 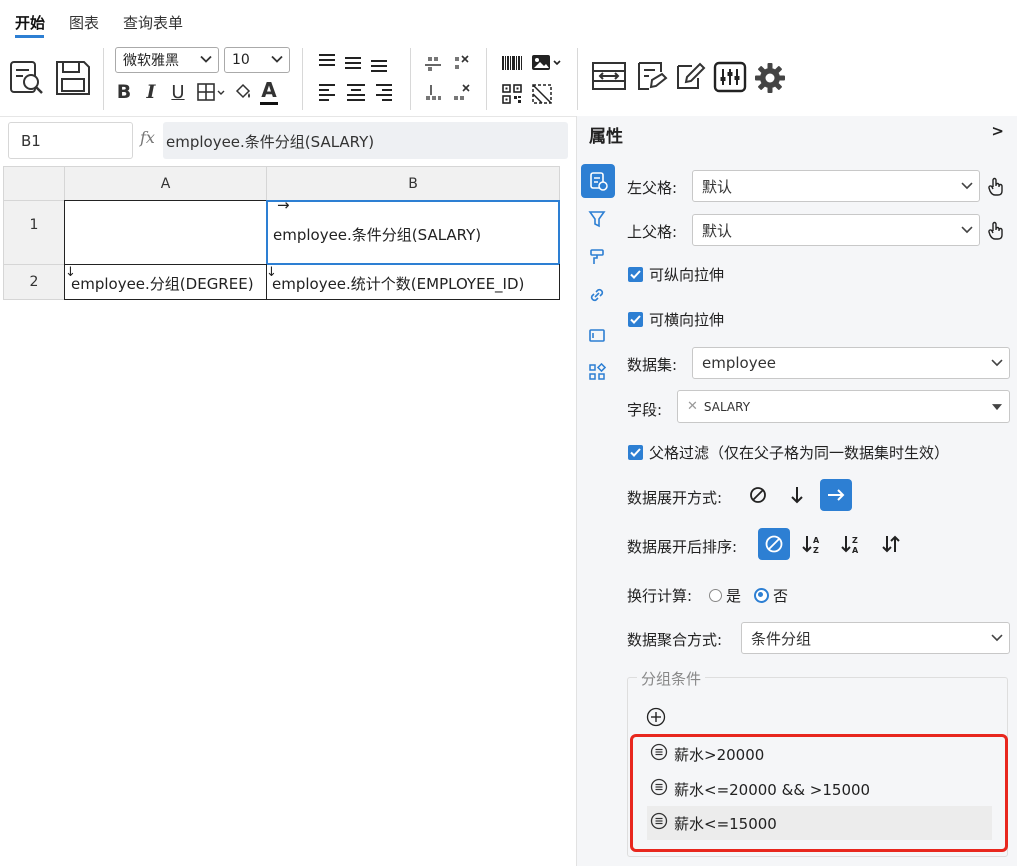 I want to click on tab-start: 开始, so click(x=27, y=25).